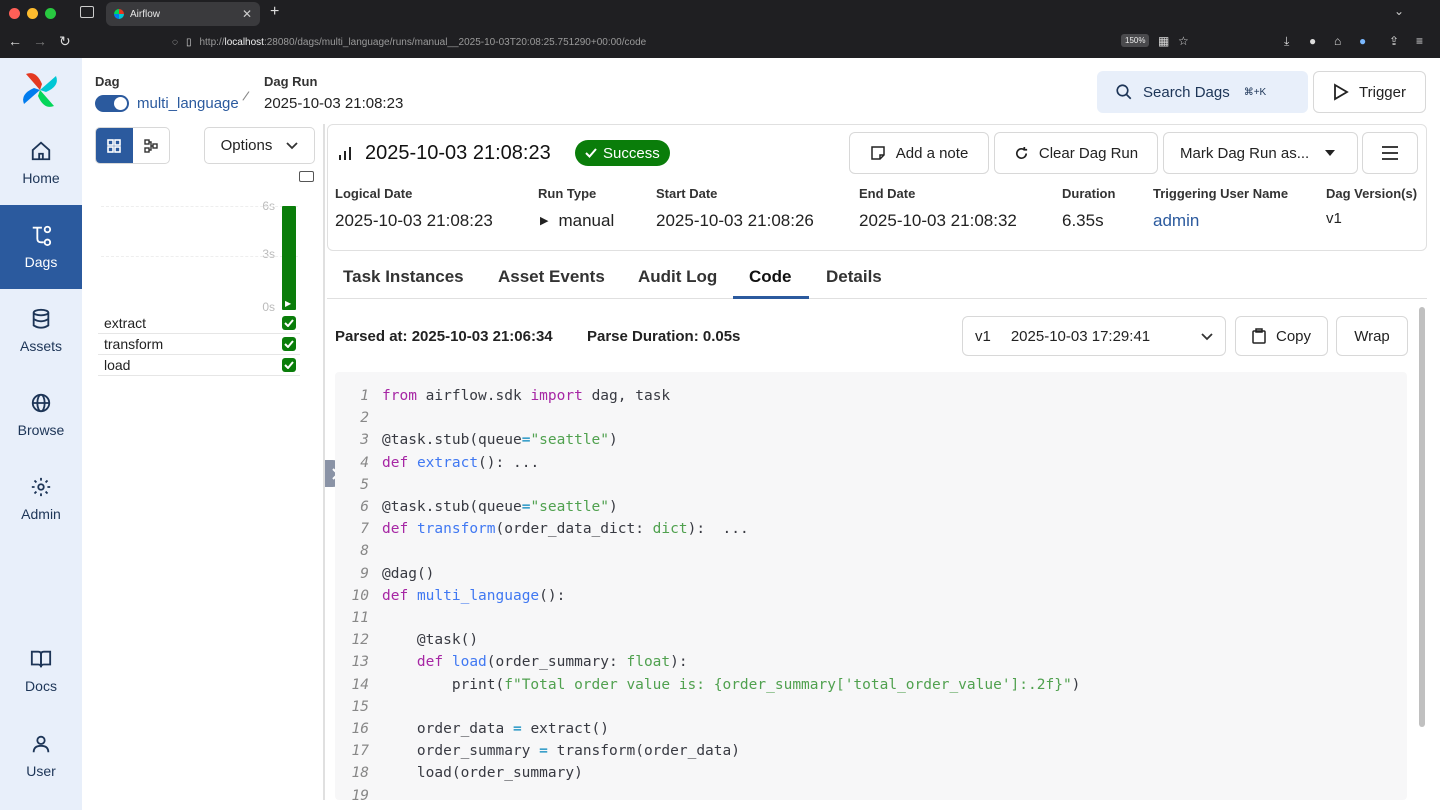  What do you see at coordinates (41, 756) in the screenshot?
I see `nav-user: User` at bounding box center [41, 756].